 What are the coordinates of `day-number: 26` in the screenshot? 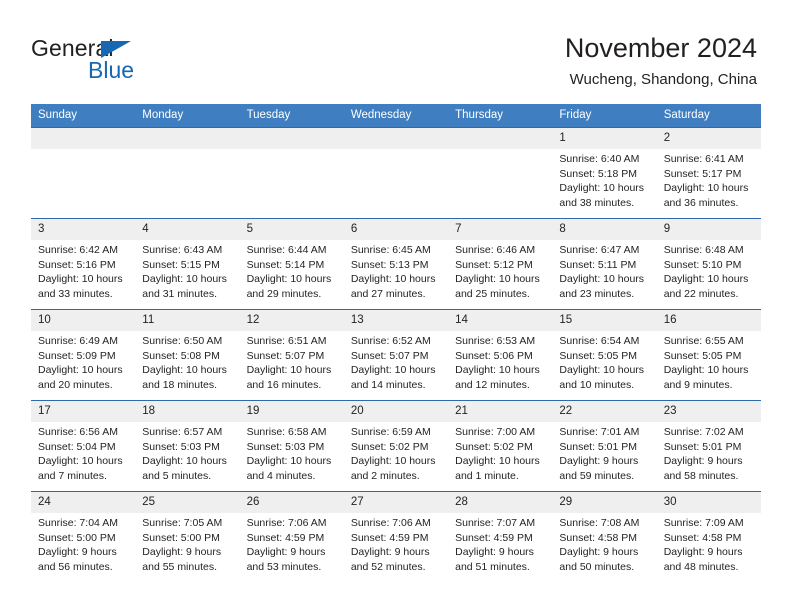 It's located at (291, 502).